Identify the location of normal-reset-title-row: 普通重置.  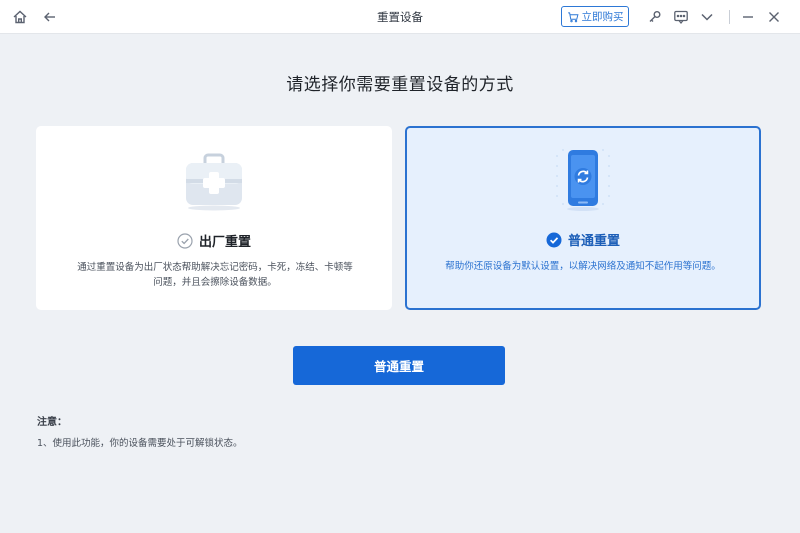
(583, 239).